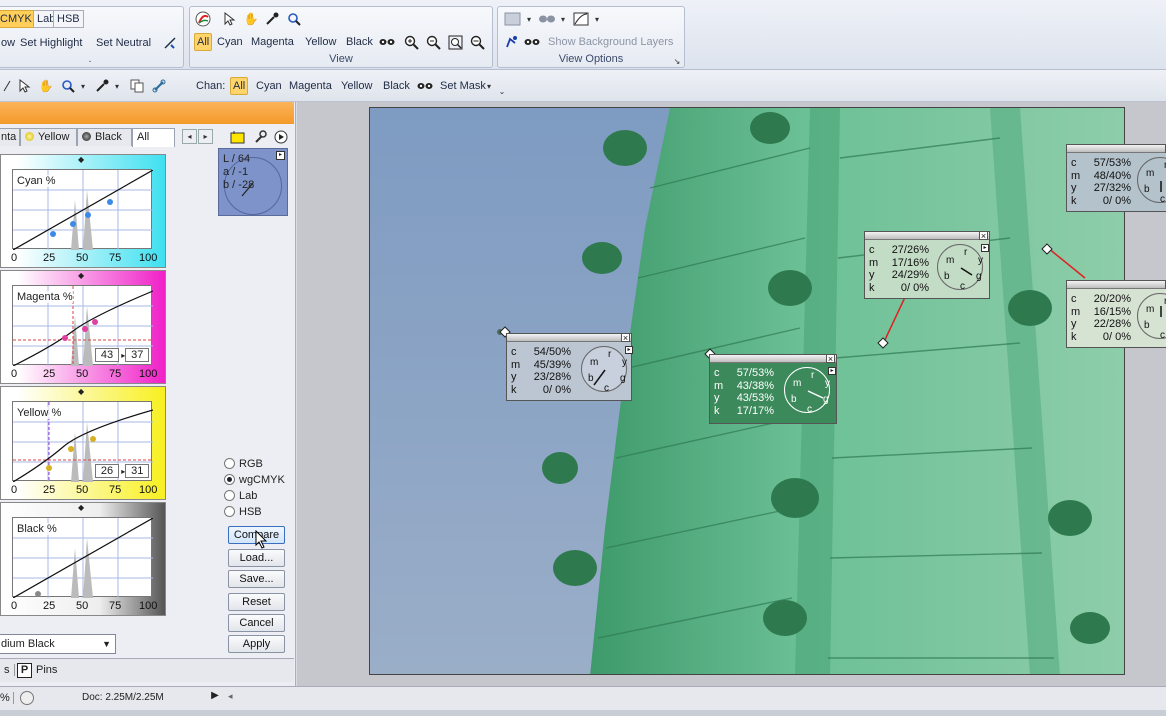 Image resolution: width=1166 pixels, height=716 pixels. I want to click on chan-all: All, so click(239, 86).